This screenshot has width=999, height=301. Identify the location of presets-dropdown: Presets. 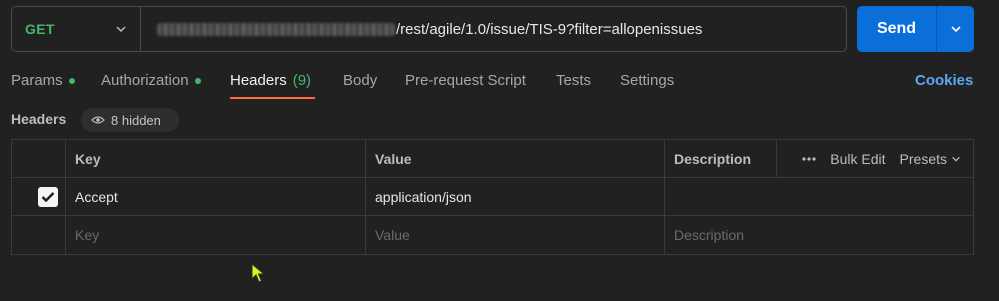
(930, 159).